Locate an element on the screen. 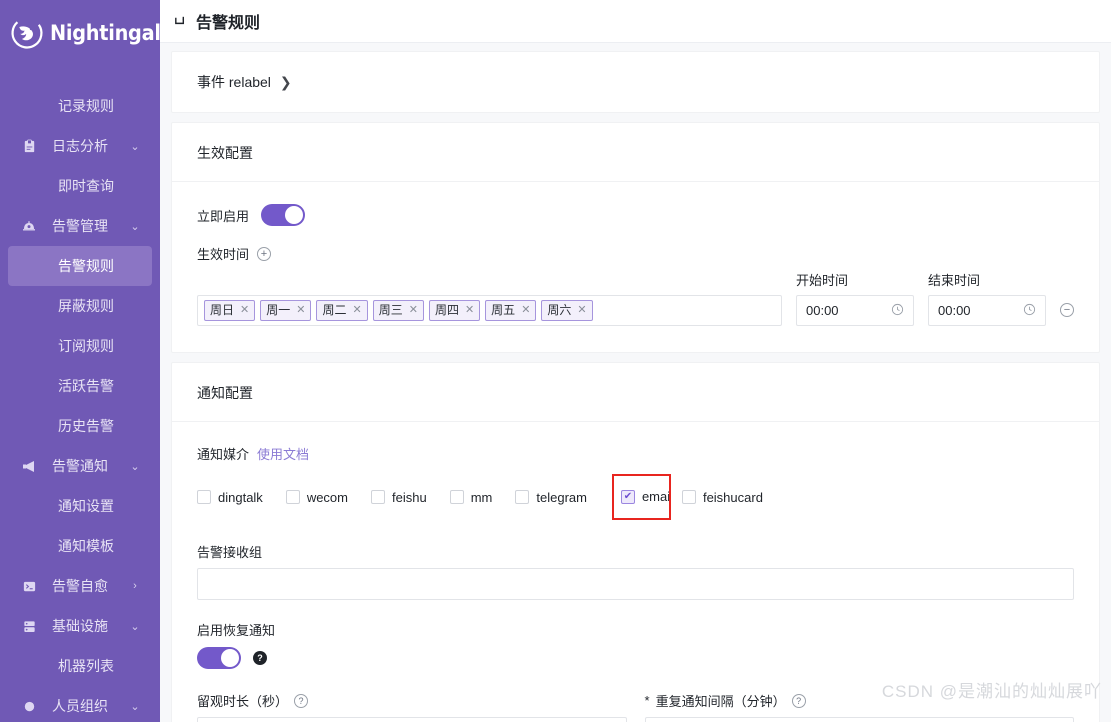  weekday-tag: 周六 ✕ is located at coordinates (567, 310).